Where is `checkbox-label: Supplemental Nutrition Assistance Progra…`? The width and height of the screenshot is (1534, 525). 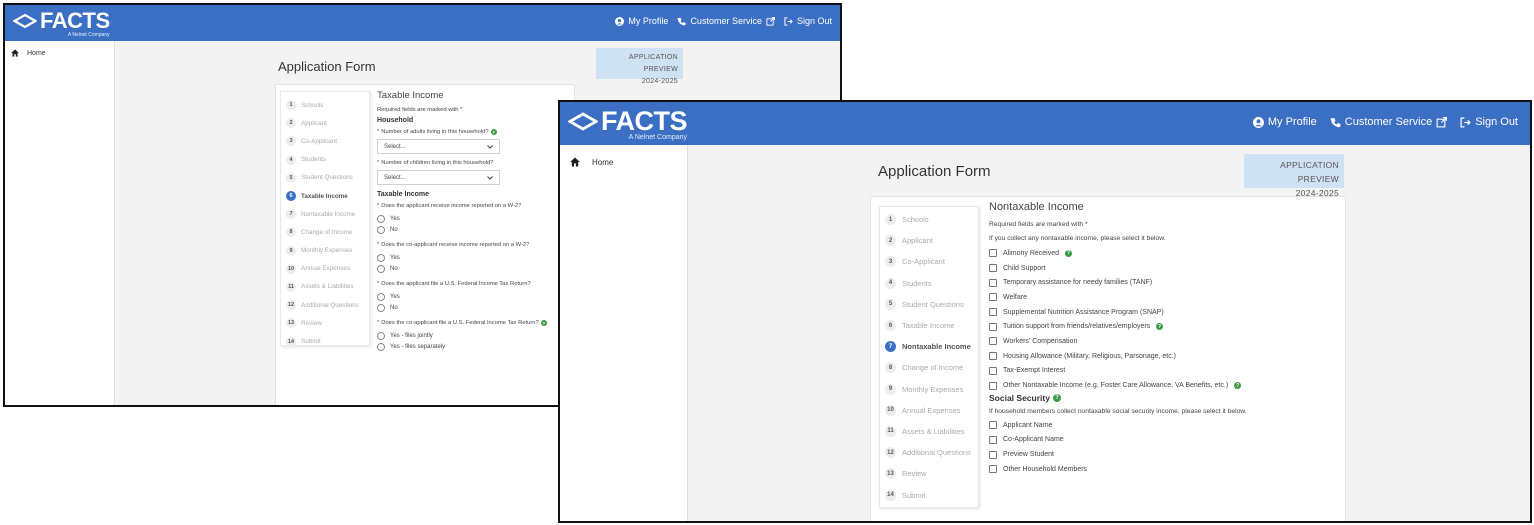
checkbox-label: Supplemental Nutrition Assistance Progra… is located at coordinates (1083, 312).